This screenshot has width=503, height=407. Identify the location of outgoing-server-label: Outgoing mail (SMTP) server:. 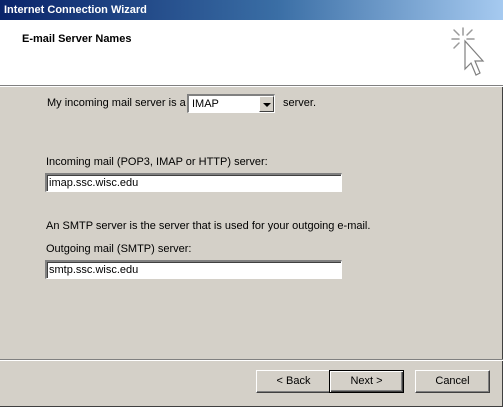
(119, 249).